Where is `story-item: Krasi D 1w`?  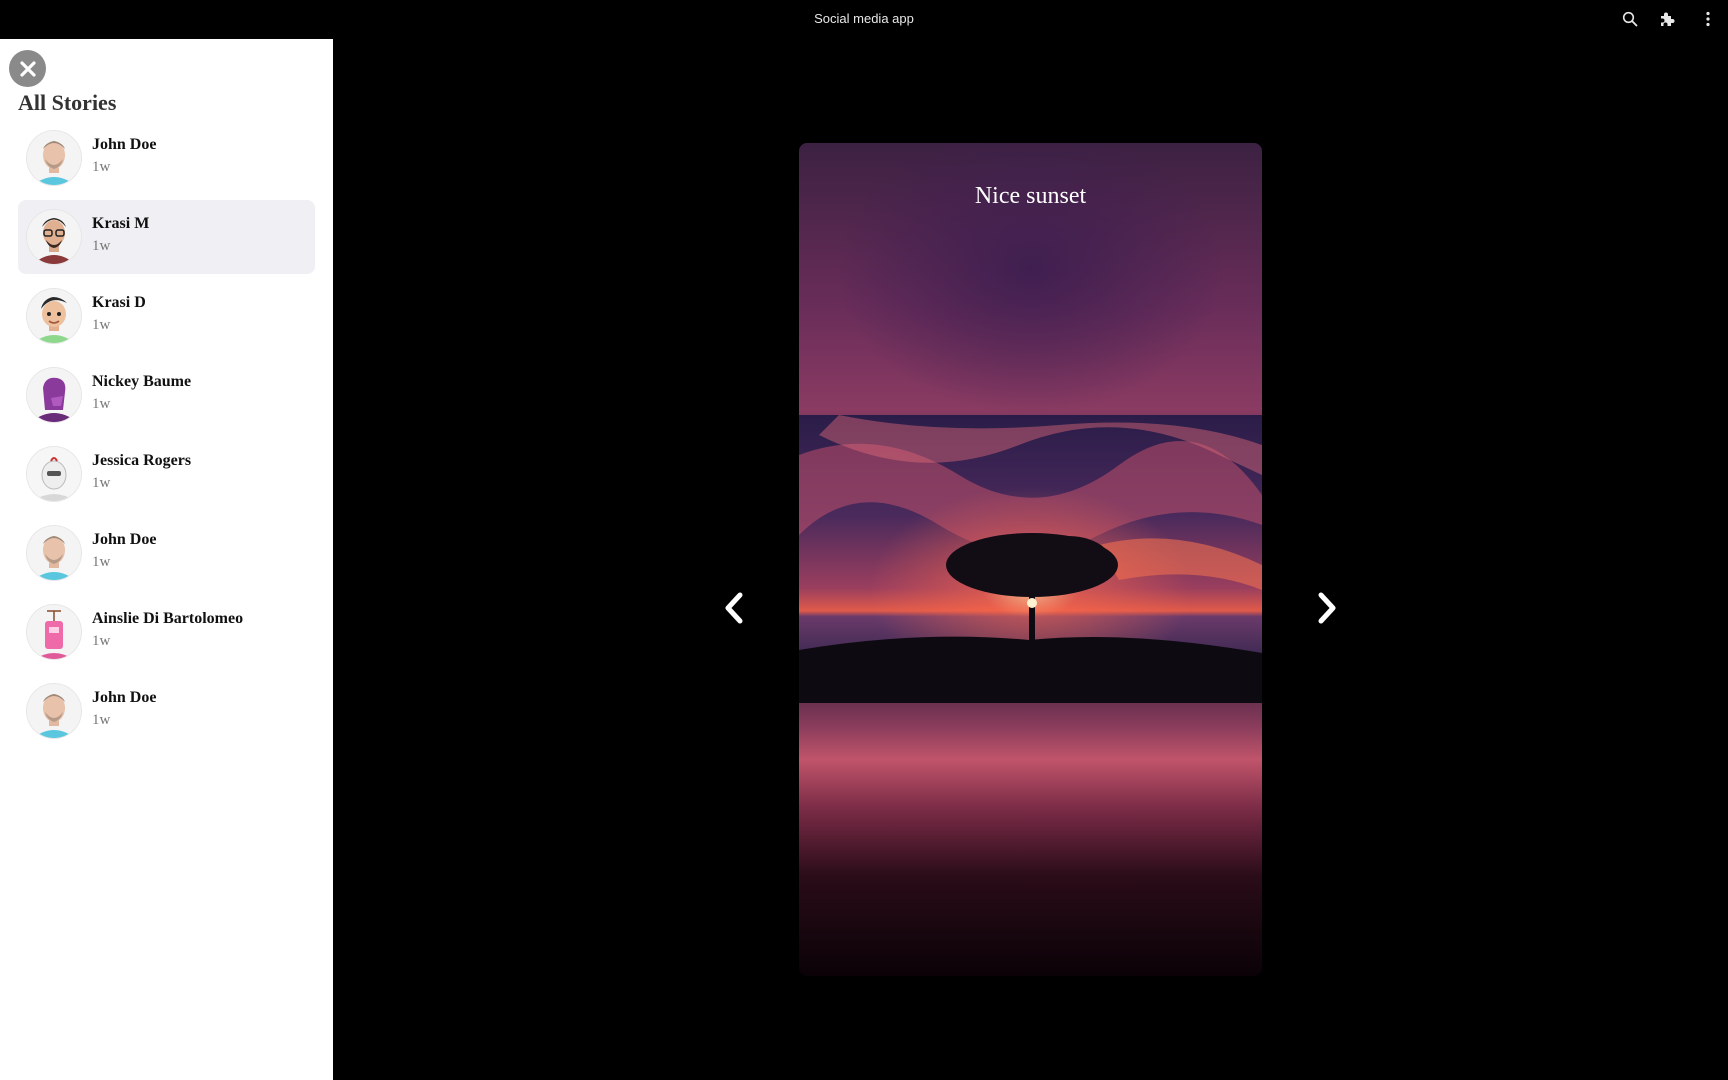
story-item: Krasi D 1w is located at coordinates (166, 316).